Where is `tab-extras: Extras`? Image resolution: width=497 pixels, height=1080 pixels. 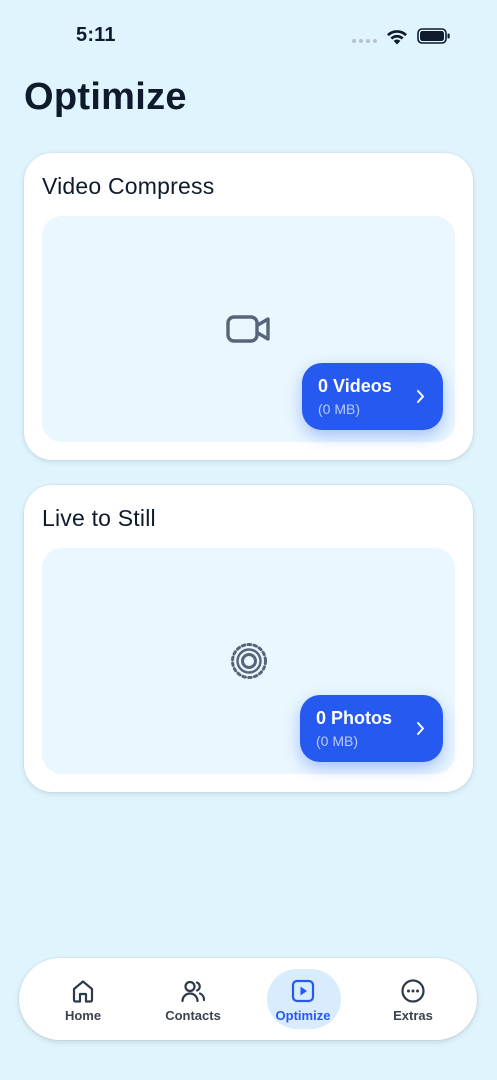 tab-extras: Extras is located at coordinates (413, 999).